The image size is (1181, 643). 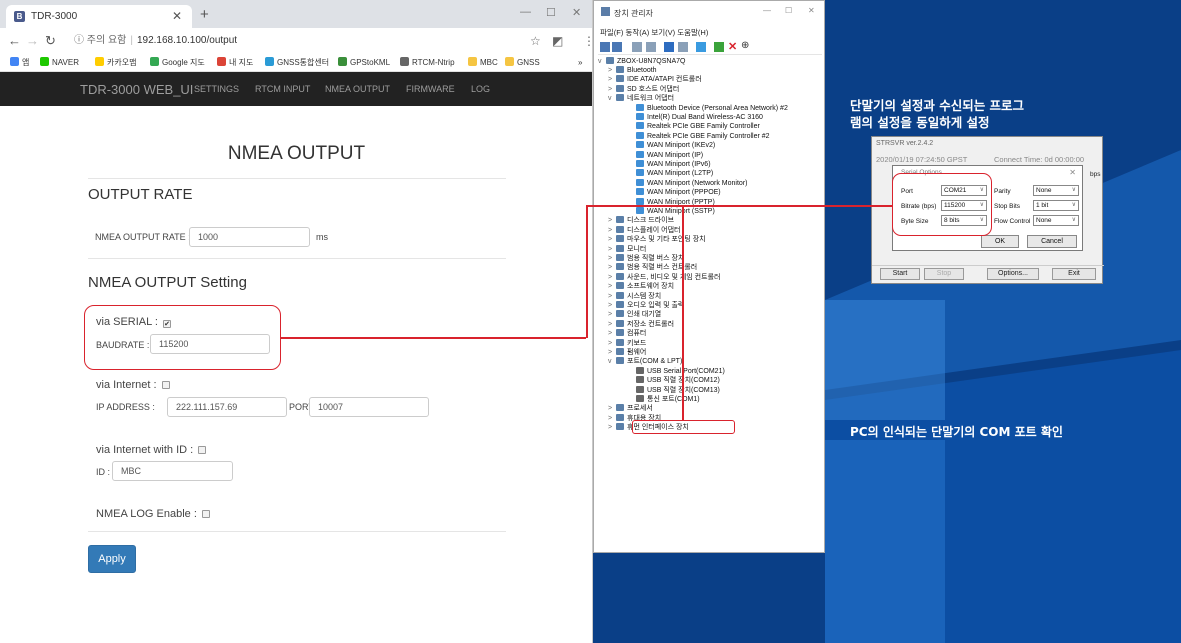 I want to click on internet-checkbox, so click(x=165, y=385).